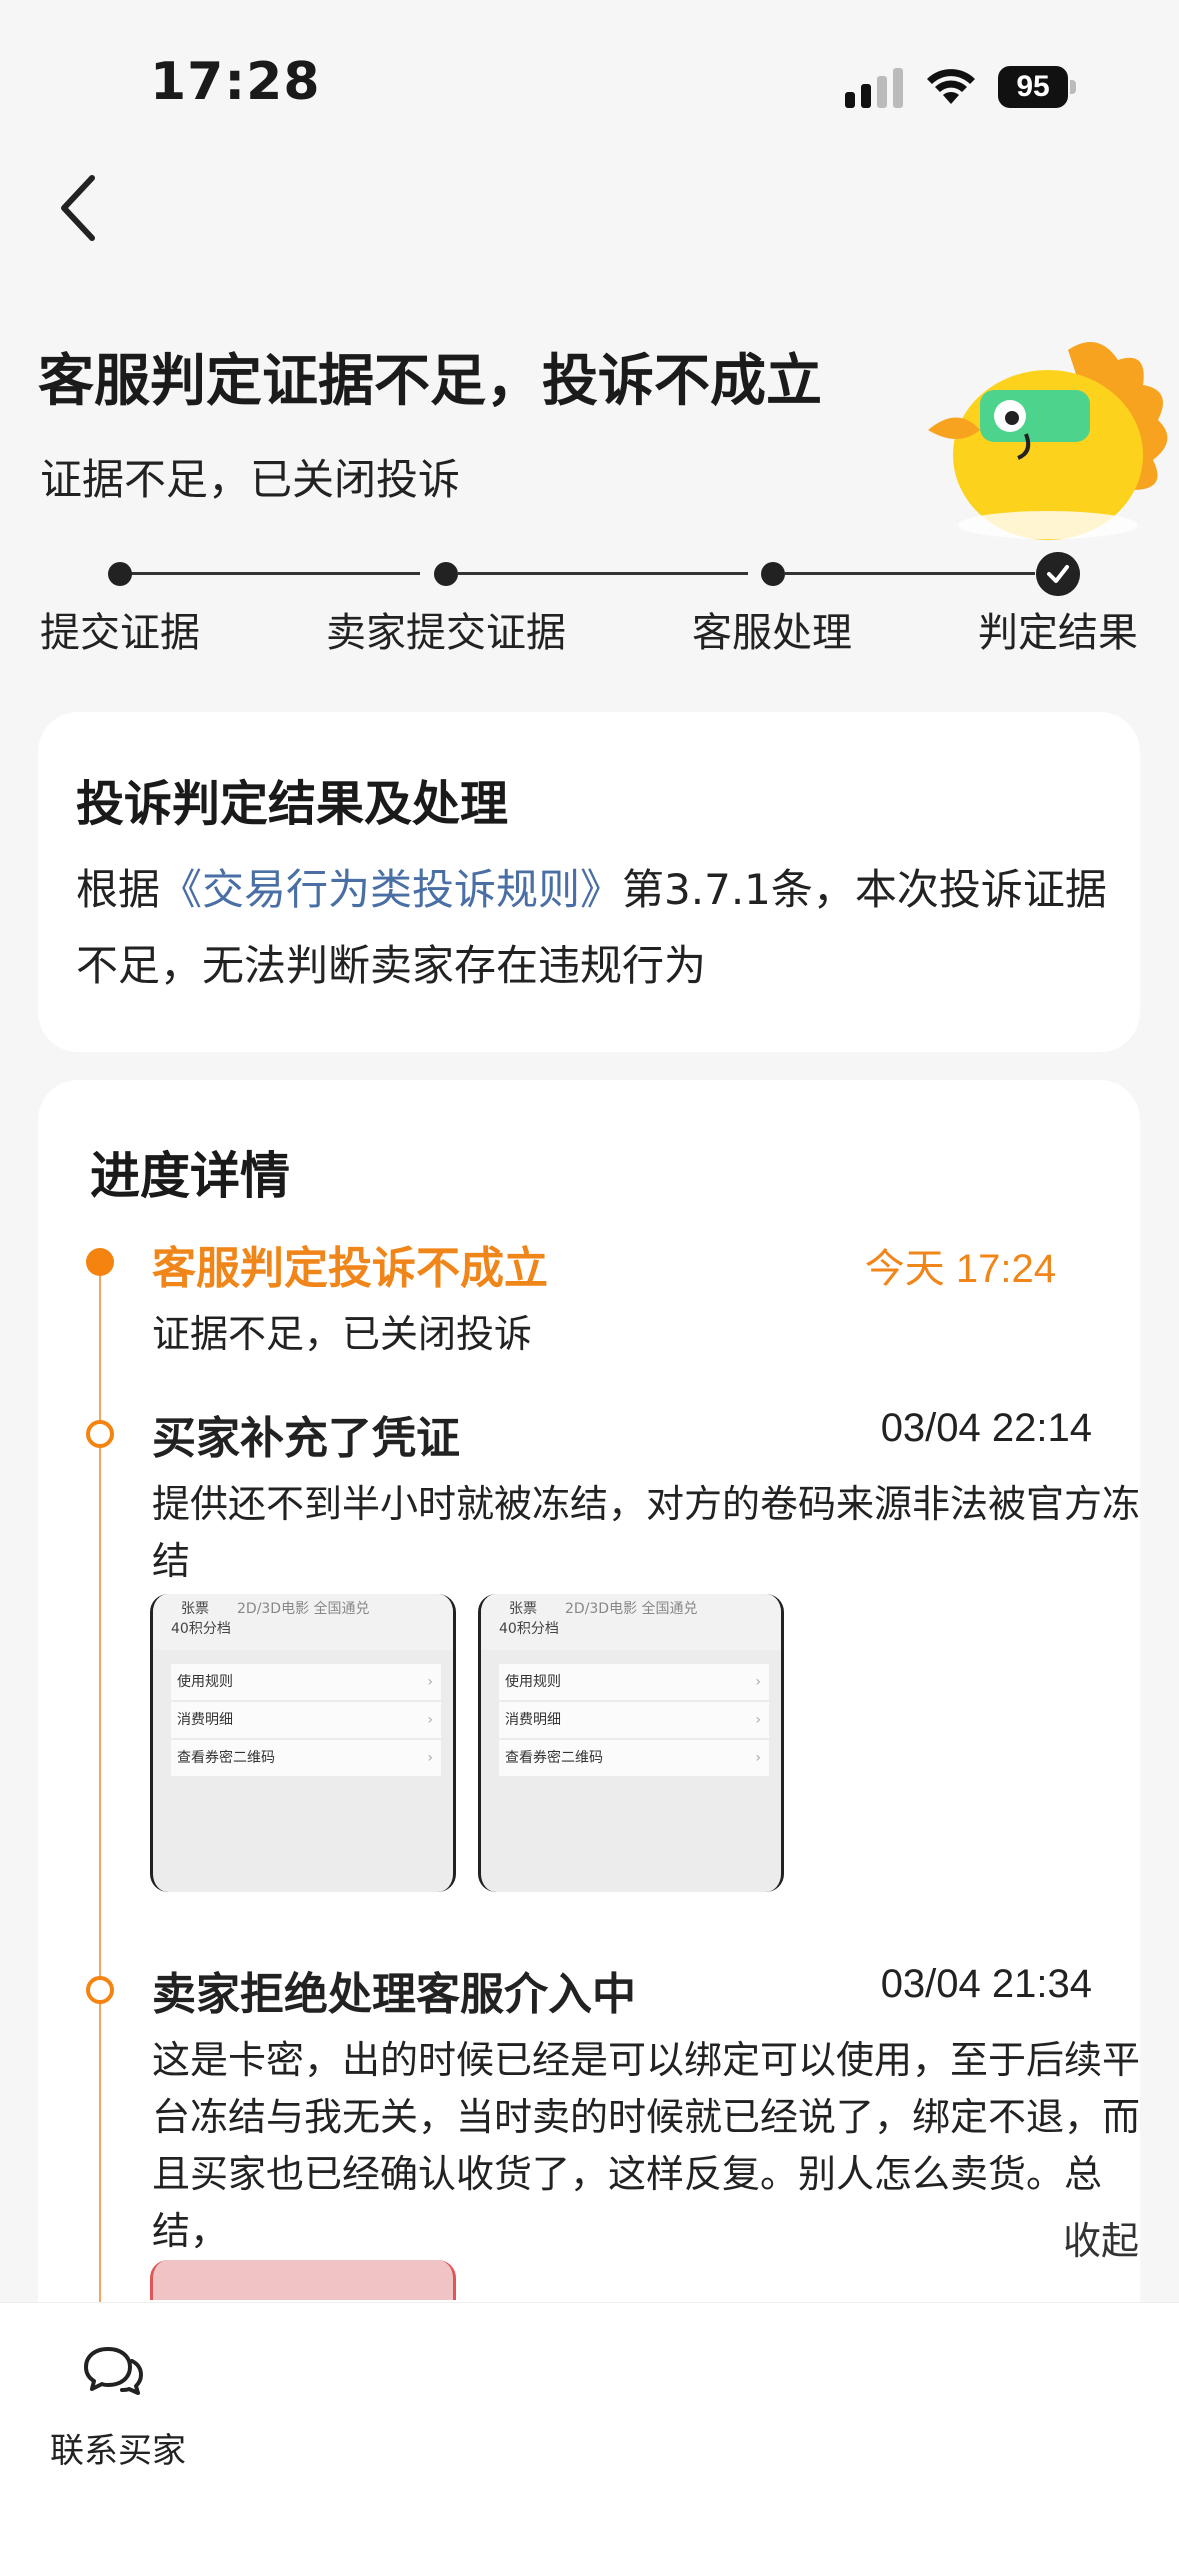 Image resolution: width=1179 pixels, height=2556 pixels. What do you see at coordinates (951, 86) in the screenshot?
I see `wifi-icon` at bounding box center [951, 86].